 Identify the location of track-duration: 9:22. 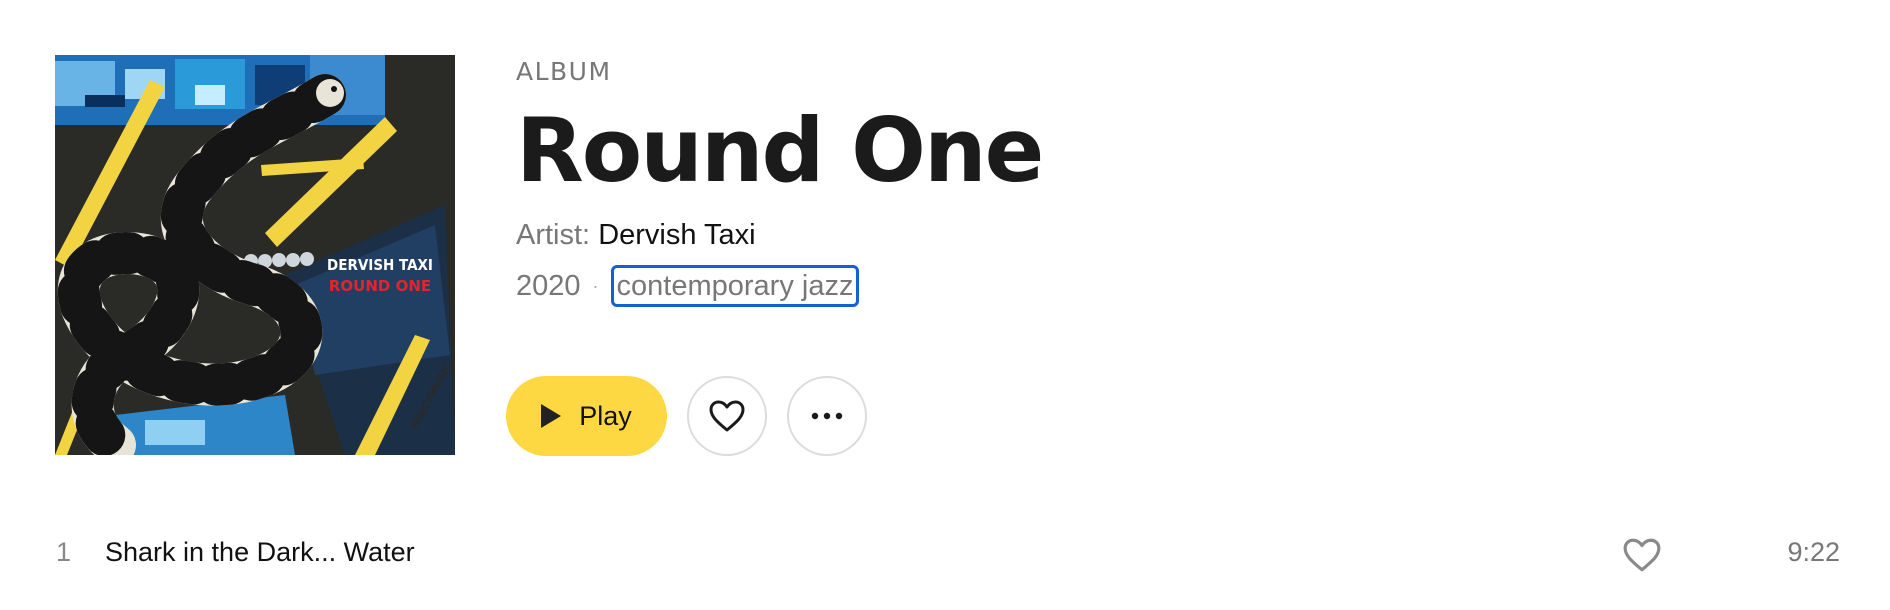
(1813, 552).